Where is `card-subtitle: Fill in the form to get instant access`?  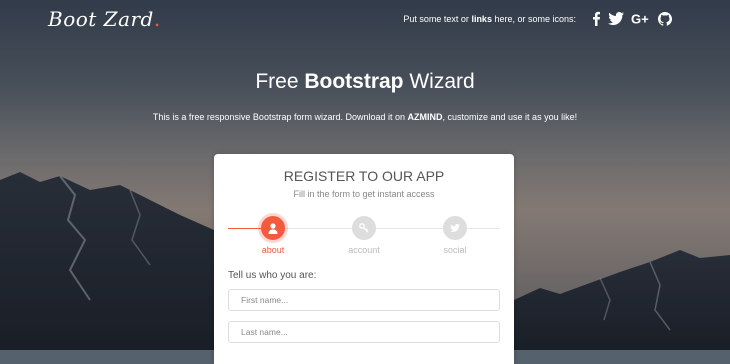 card-subtitle: Fill in the form to get instant access is located at coordinates (364, 194).